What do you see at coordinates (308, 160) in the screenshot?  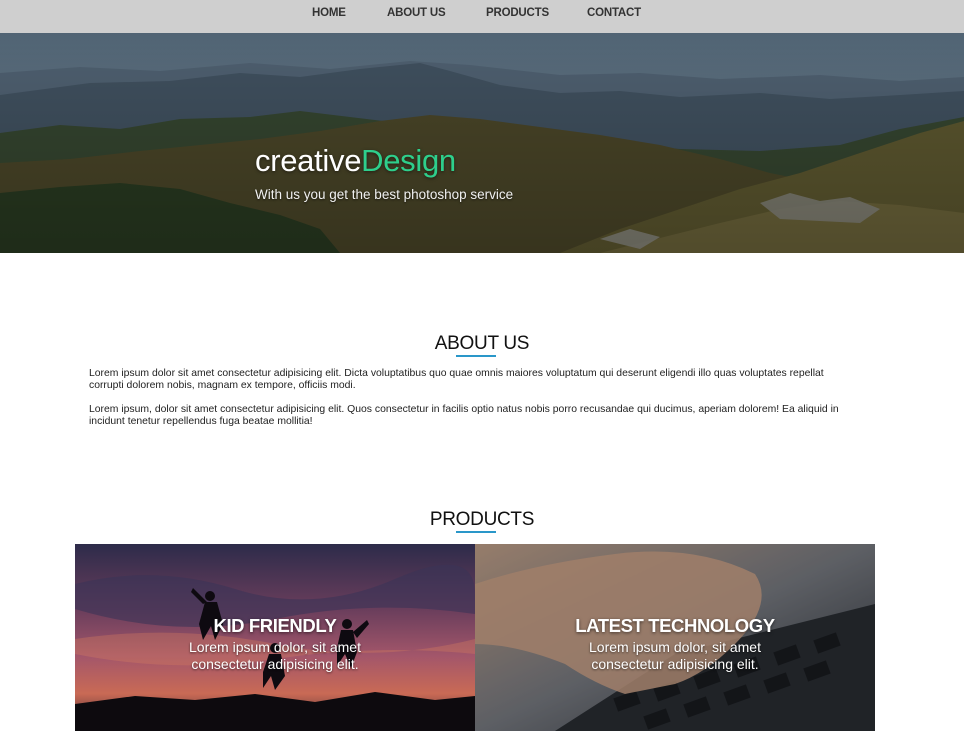 I see `hero-title-main: creative` at bounding box center [308, 160].